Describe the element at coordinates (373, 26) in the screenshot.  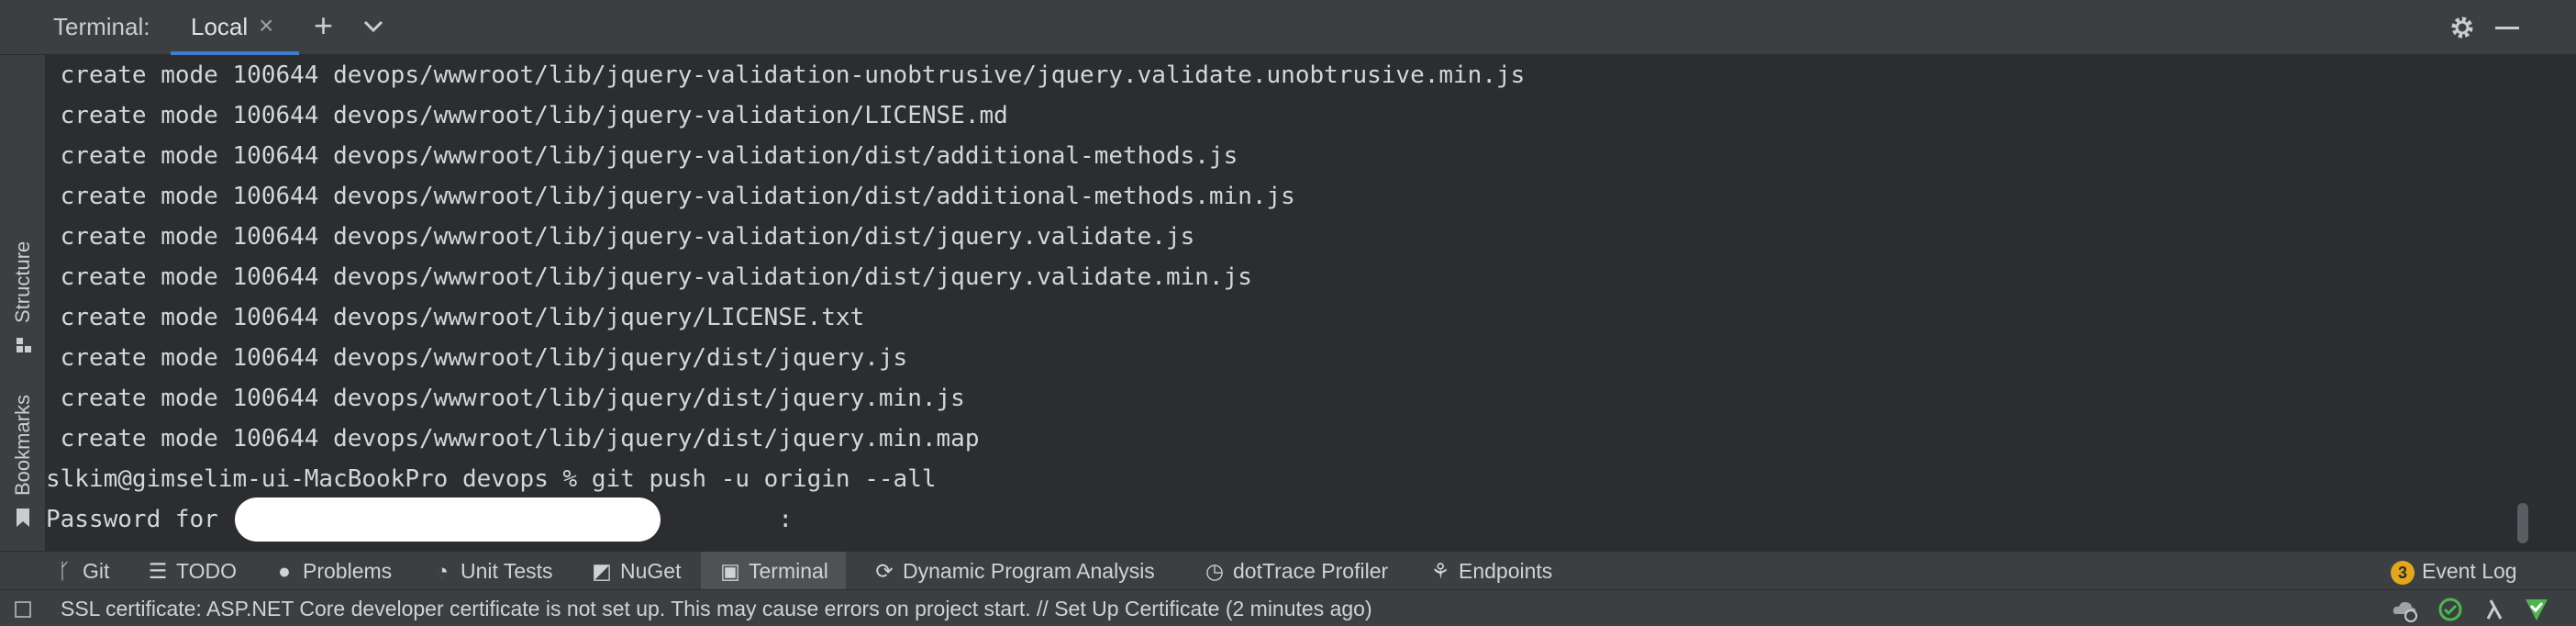
I see `chevron-down-icon` at that location.